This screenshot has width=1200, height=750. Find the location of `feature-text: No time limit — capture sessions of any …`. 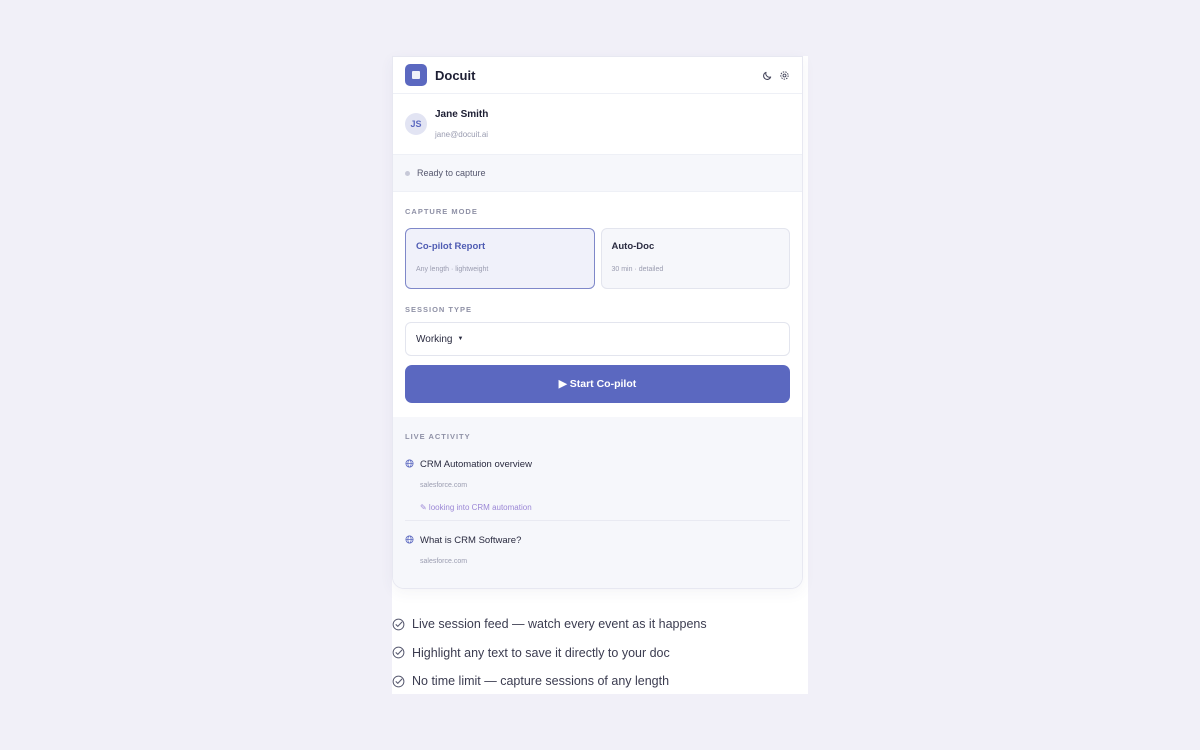

feature-text: No time limit — capture sessions of any … is located at coordinates (541, 681).